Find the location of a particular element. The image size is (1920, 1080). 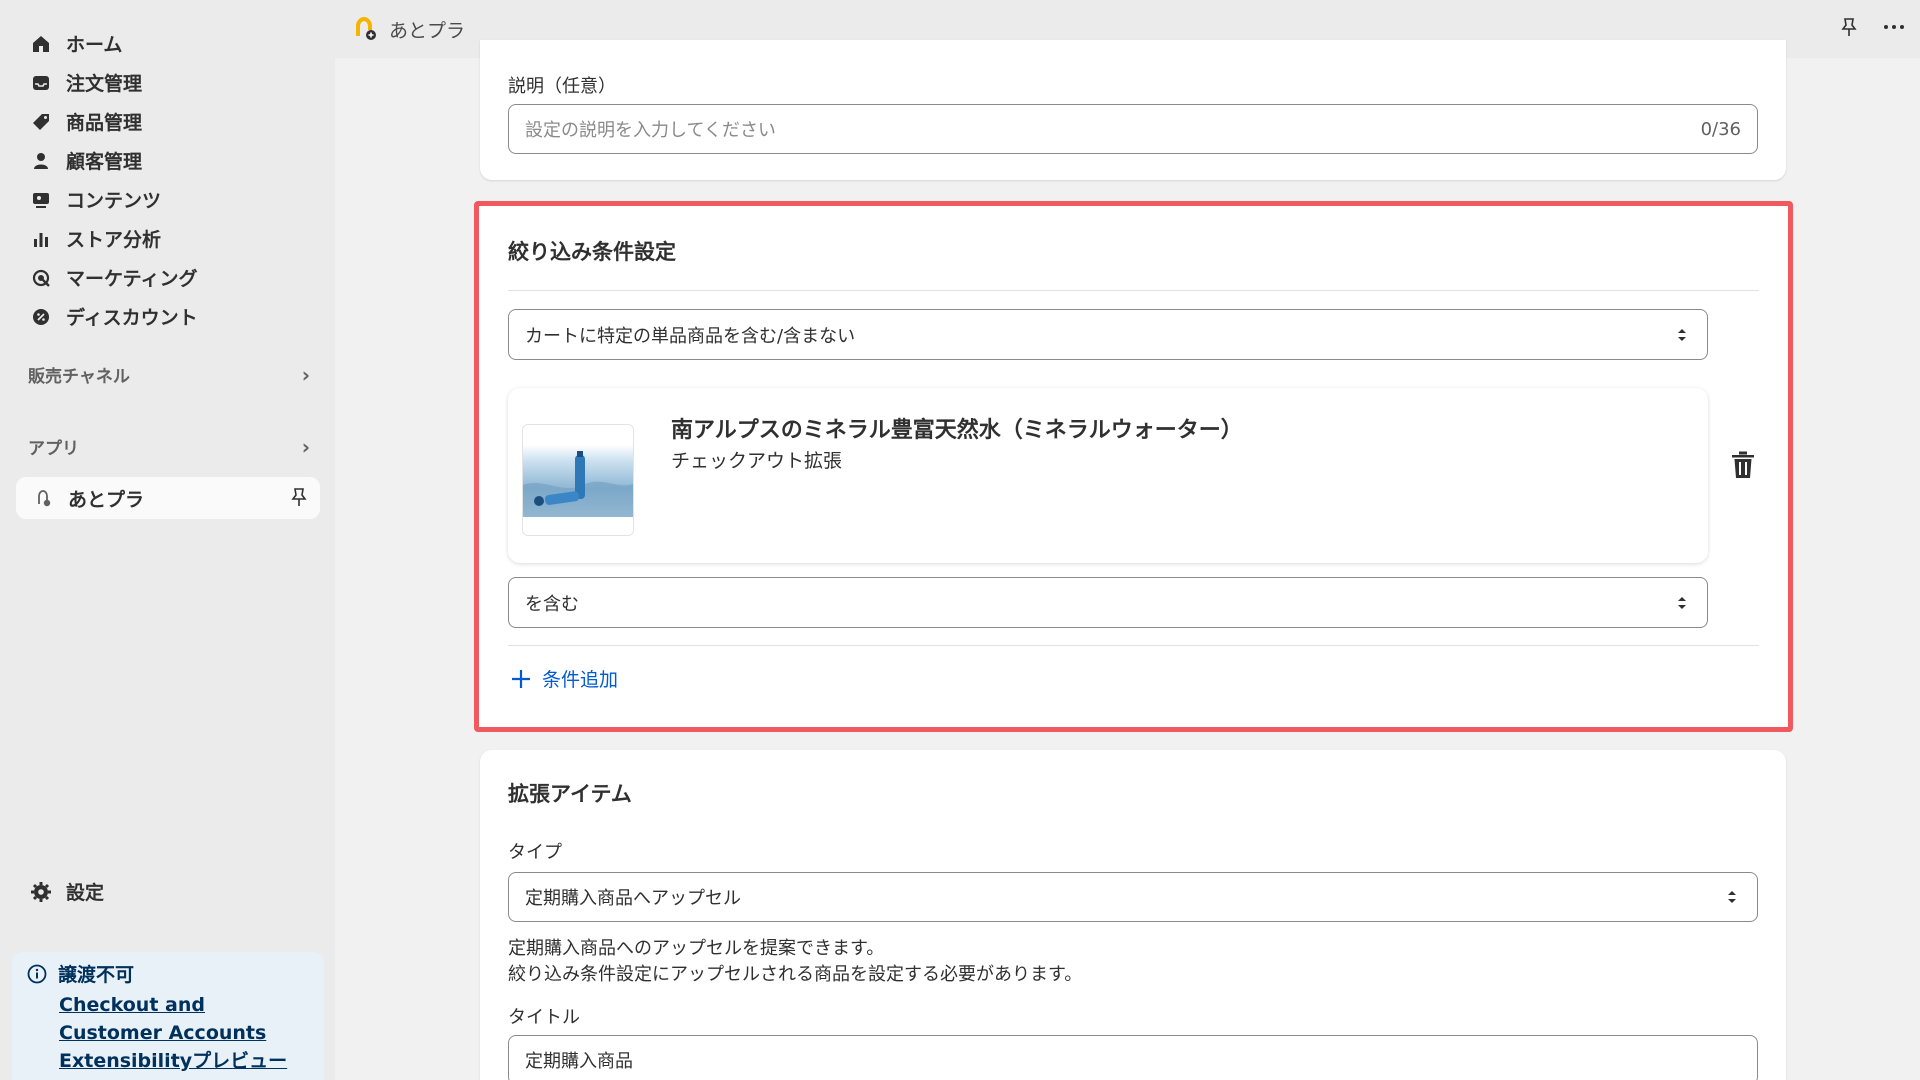

title-value: 定期購入商品 is located at coordinates (579, 1061).